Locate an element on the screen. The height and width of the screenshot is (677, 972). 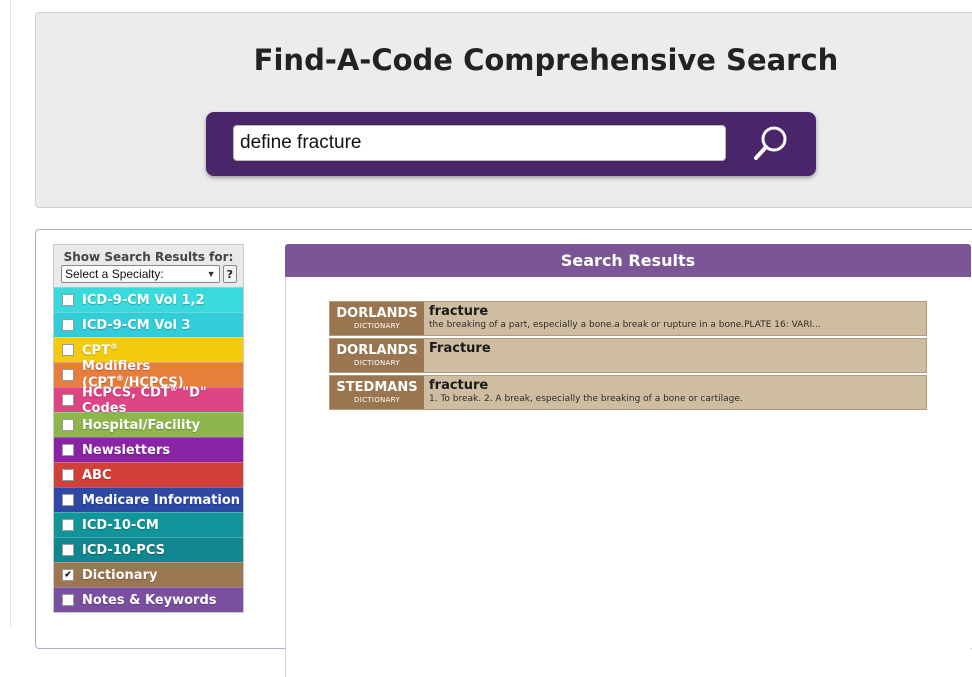
category-item: Newsletters is located at coordinates (148, 449).